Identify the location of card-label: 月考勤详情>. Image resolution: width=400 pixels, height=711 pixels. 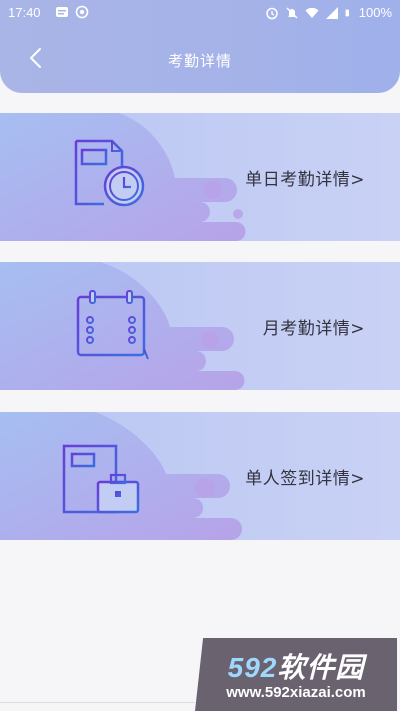
(313, 329).